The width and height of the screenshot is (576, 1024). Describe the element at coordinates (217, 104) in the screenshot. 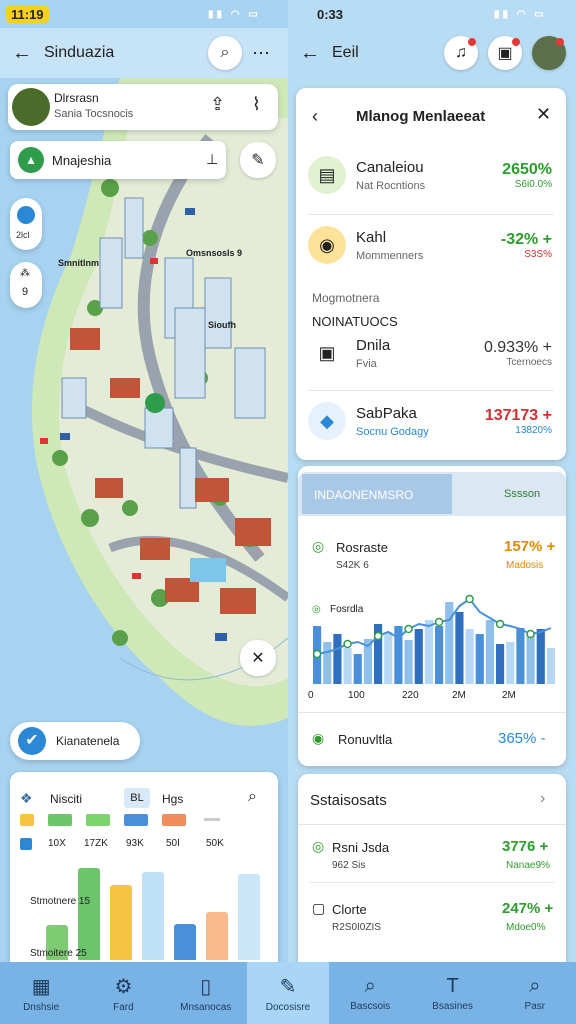

I see `share-icon: ⇪` at that location.